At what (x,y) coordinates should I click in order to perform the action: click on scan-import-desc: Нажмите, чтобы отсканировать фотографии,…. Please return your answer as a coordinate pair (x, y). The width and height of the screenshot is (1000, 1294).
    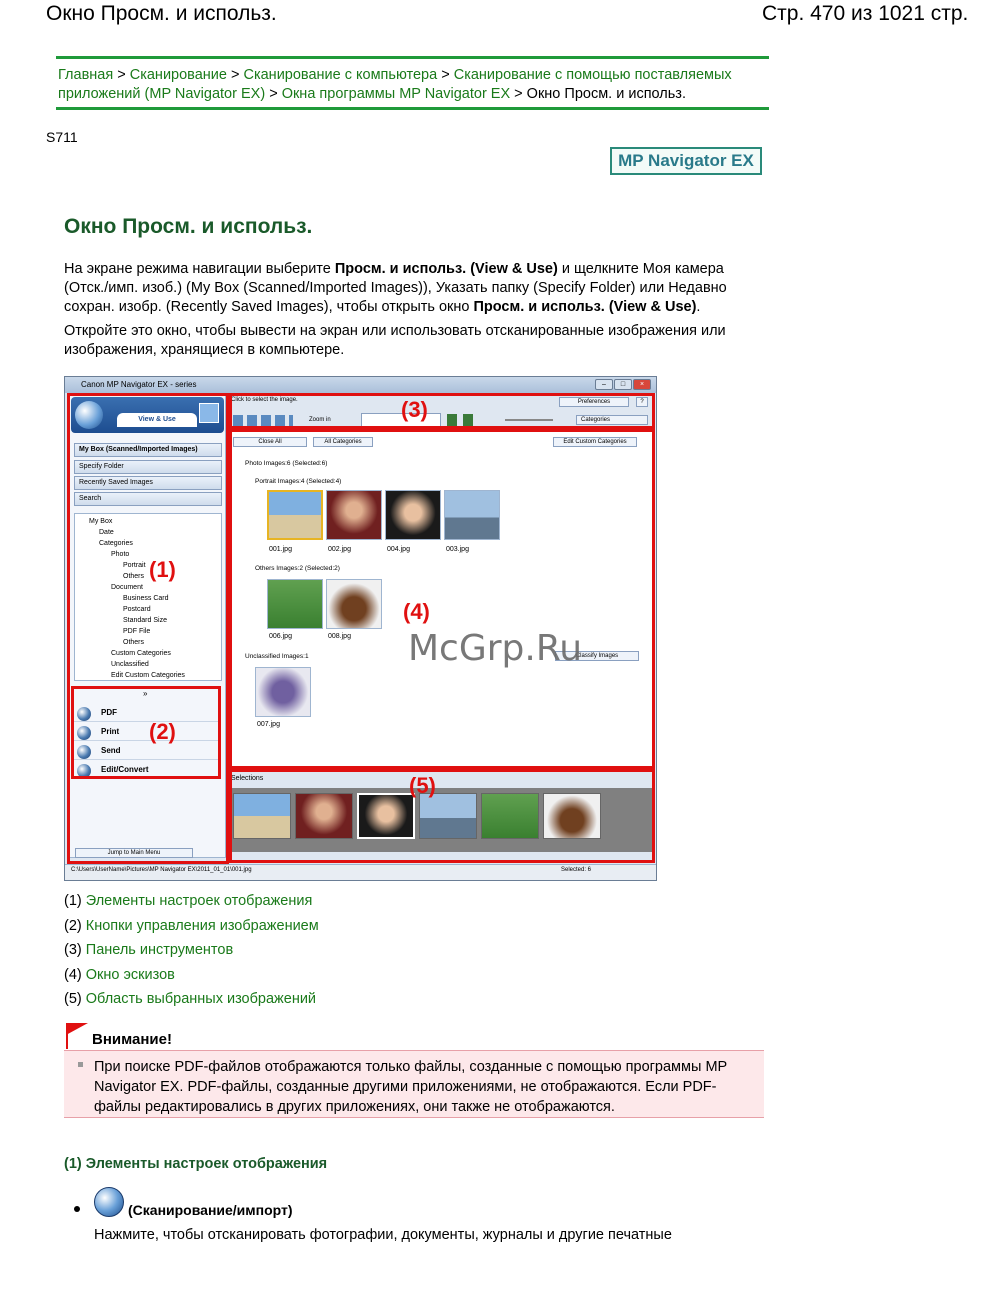
    Looking at the image, I should click on (383, 1235).